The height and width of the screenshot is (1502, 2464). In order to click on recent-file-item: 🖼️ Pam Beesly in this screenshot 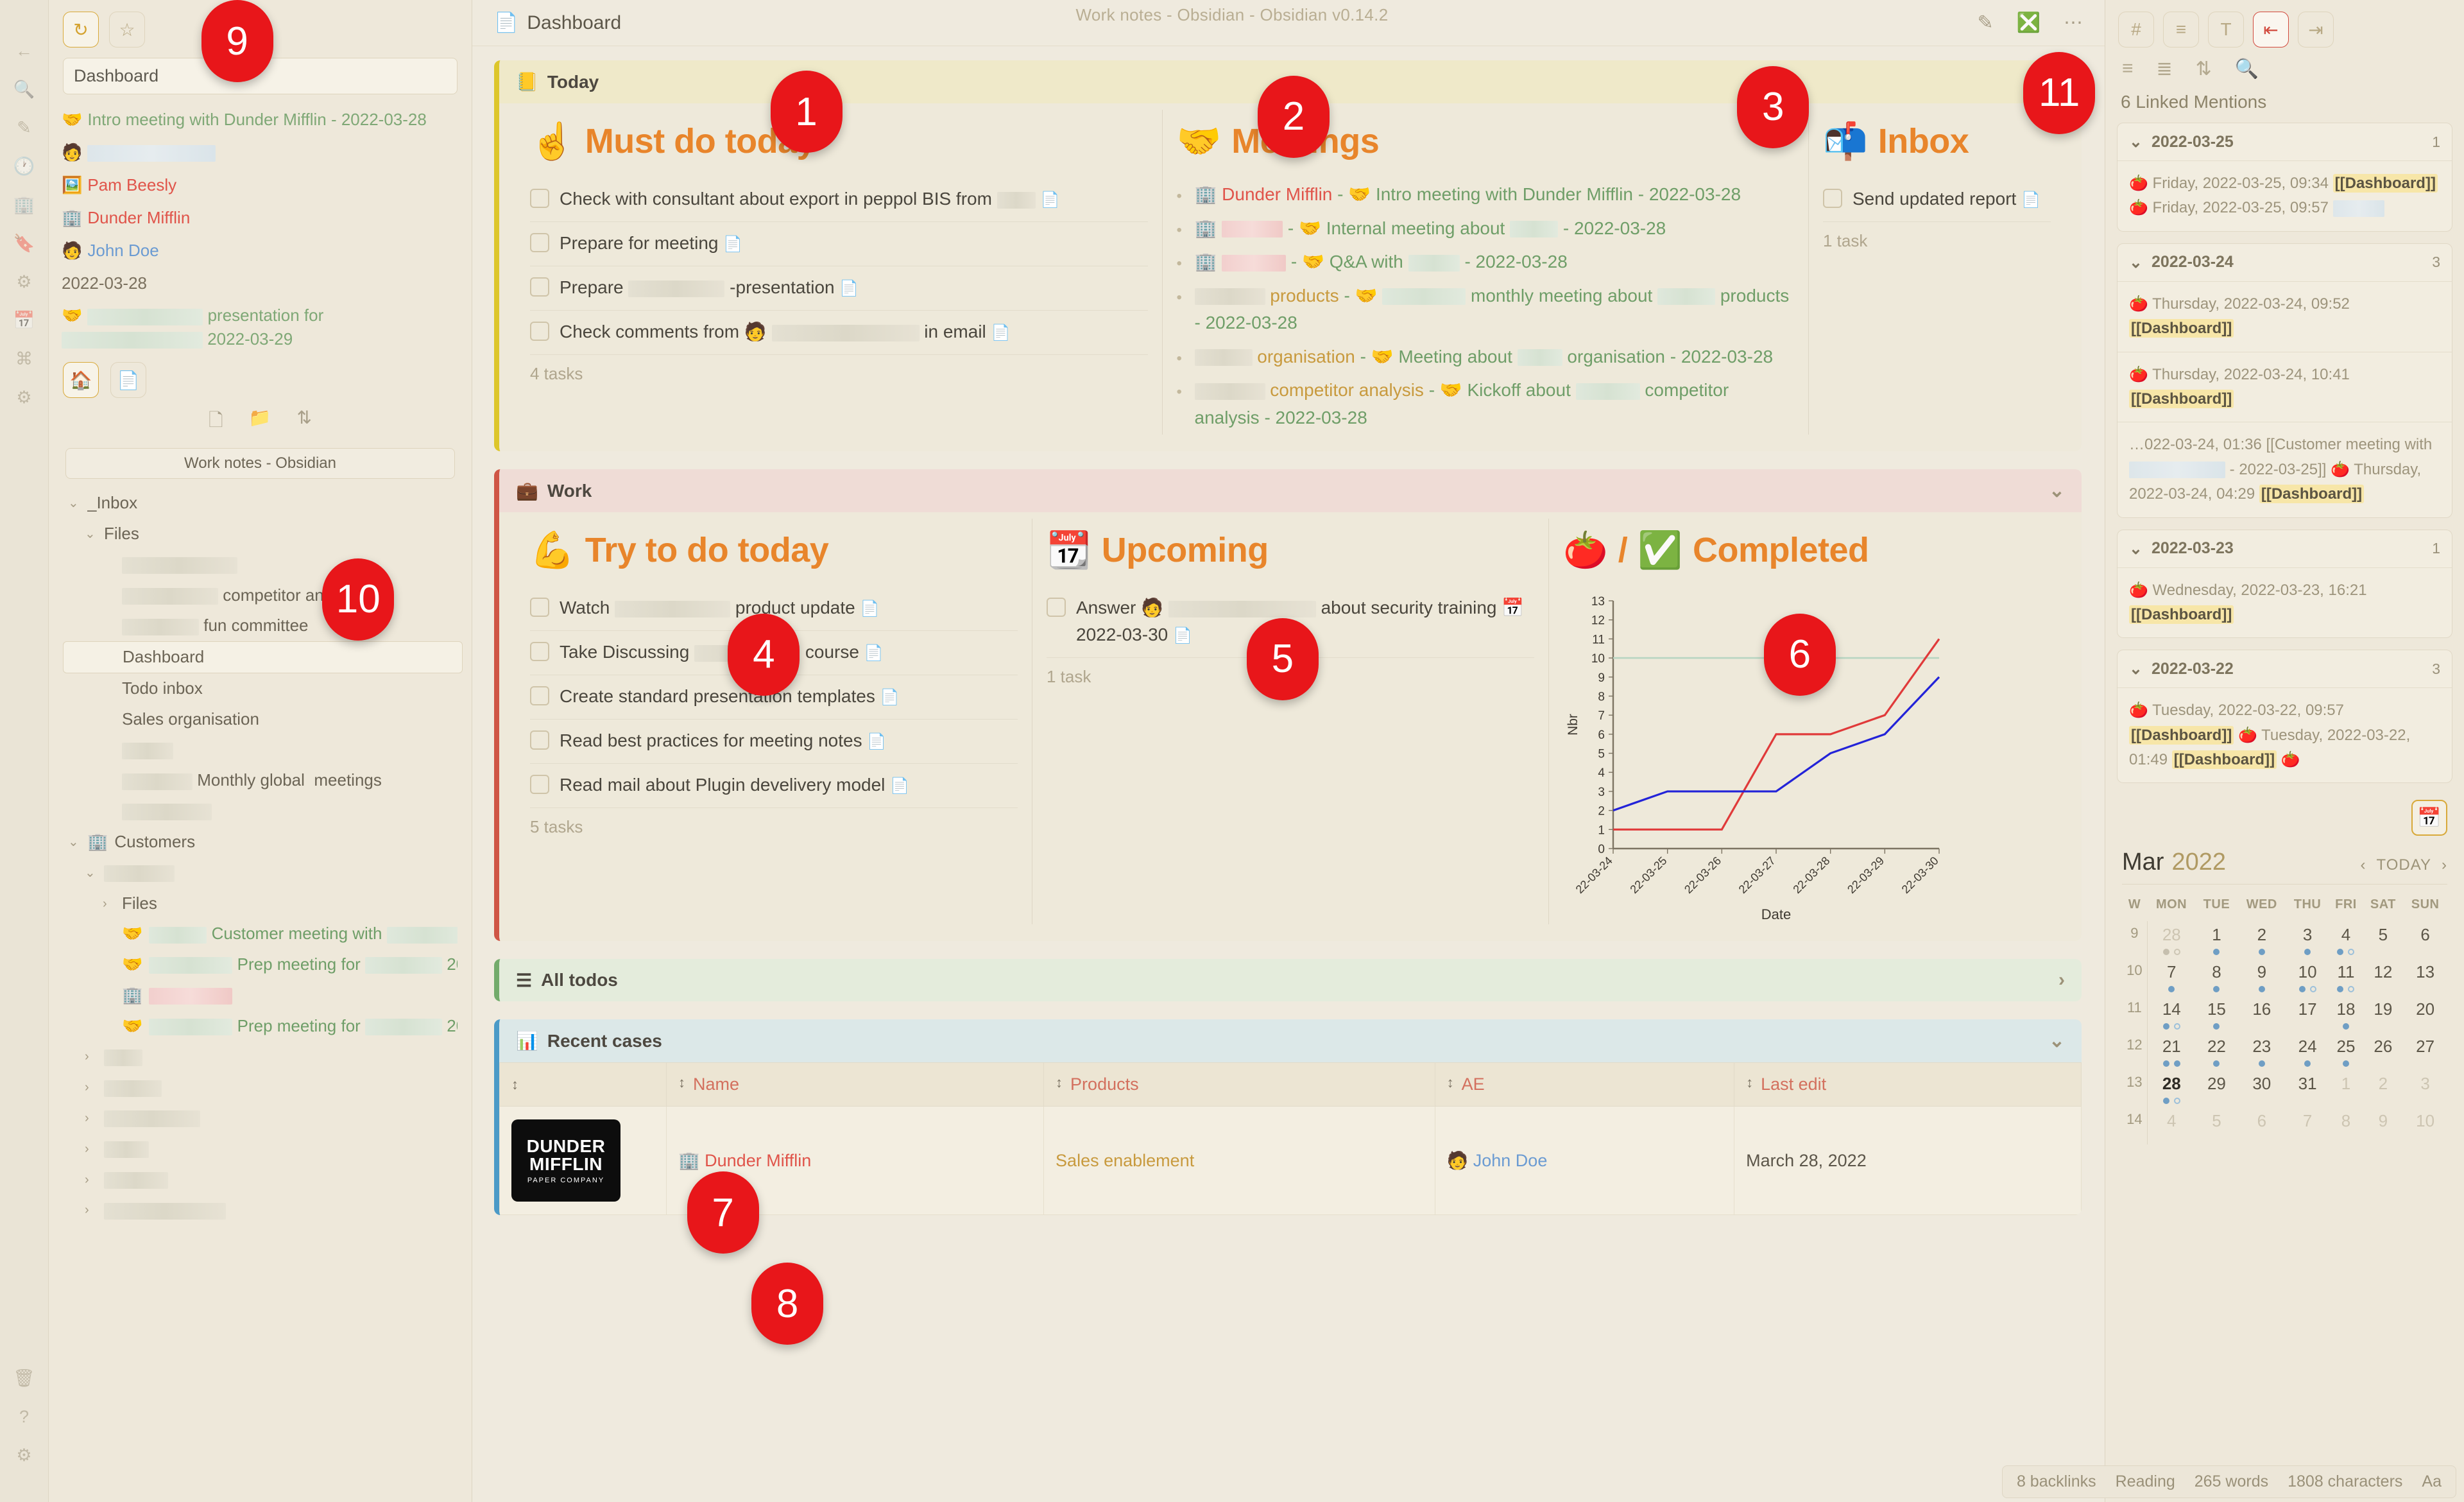, I will do `click(260, 186)`.